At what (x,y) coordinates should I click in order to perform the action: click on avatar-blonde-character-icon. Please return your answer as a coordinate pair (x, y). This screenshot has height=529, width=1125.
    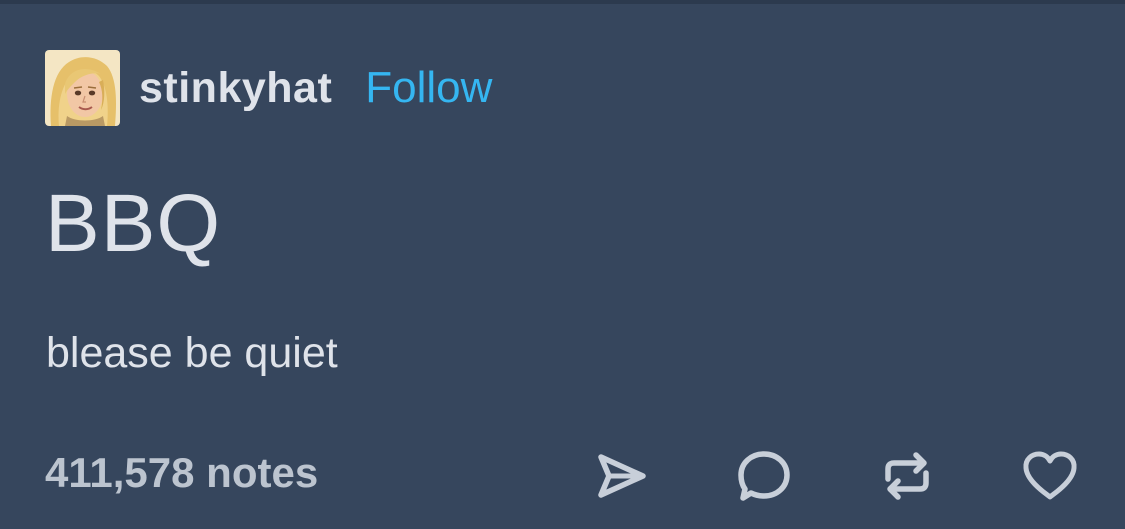
    Looking at the image, I should click on (82, 88).